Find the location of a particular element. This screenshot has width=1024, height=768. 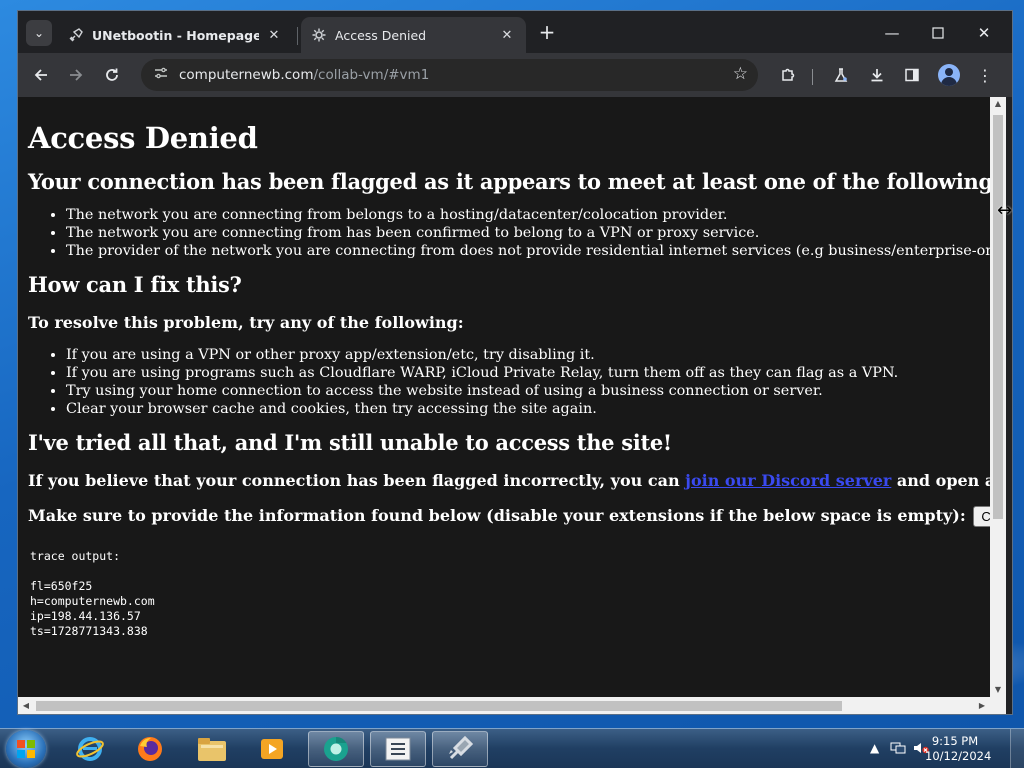

address-bar: computernewb.com/collab-vm/#vm1 ☆ is located at coordinates (449, 75).